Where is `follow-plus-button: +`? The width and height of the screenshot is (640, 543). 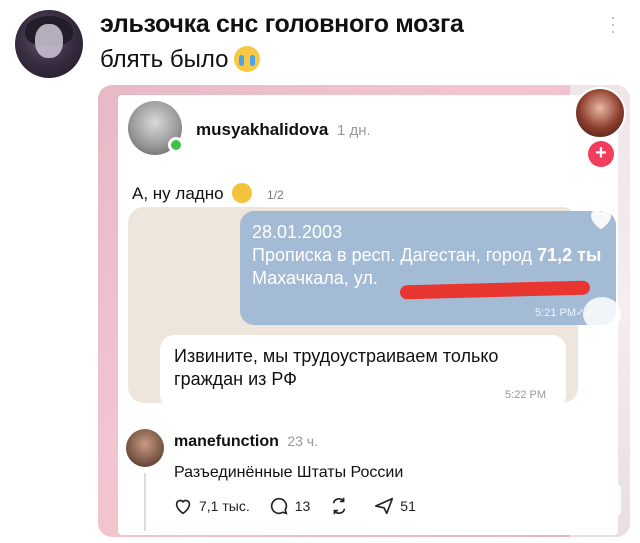 follow-plus-button: + is located at coordinates (601, 154).